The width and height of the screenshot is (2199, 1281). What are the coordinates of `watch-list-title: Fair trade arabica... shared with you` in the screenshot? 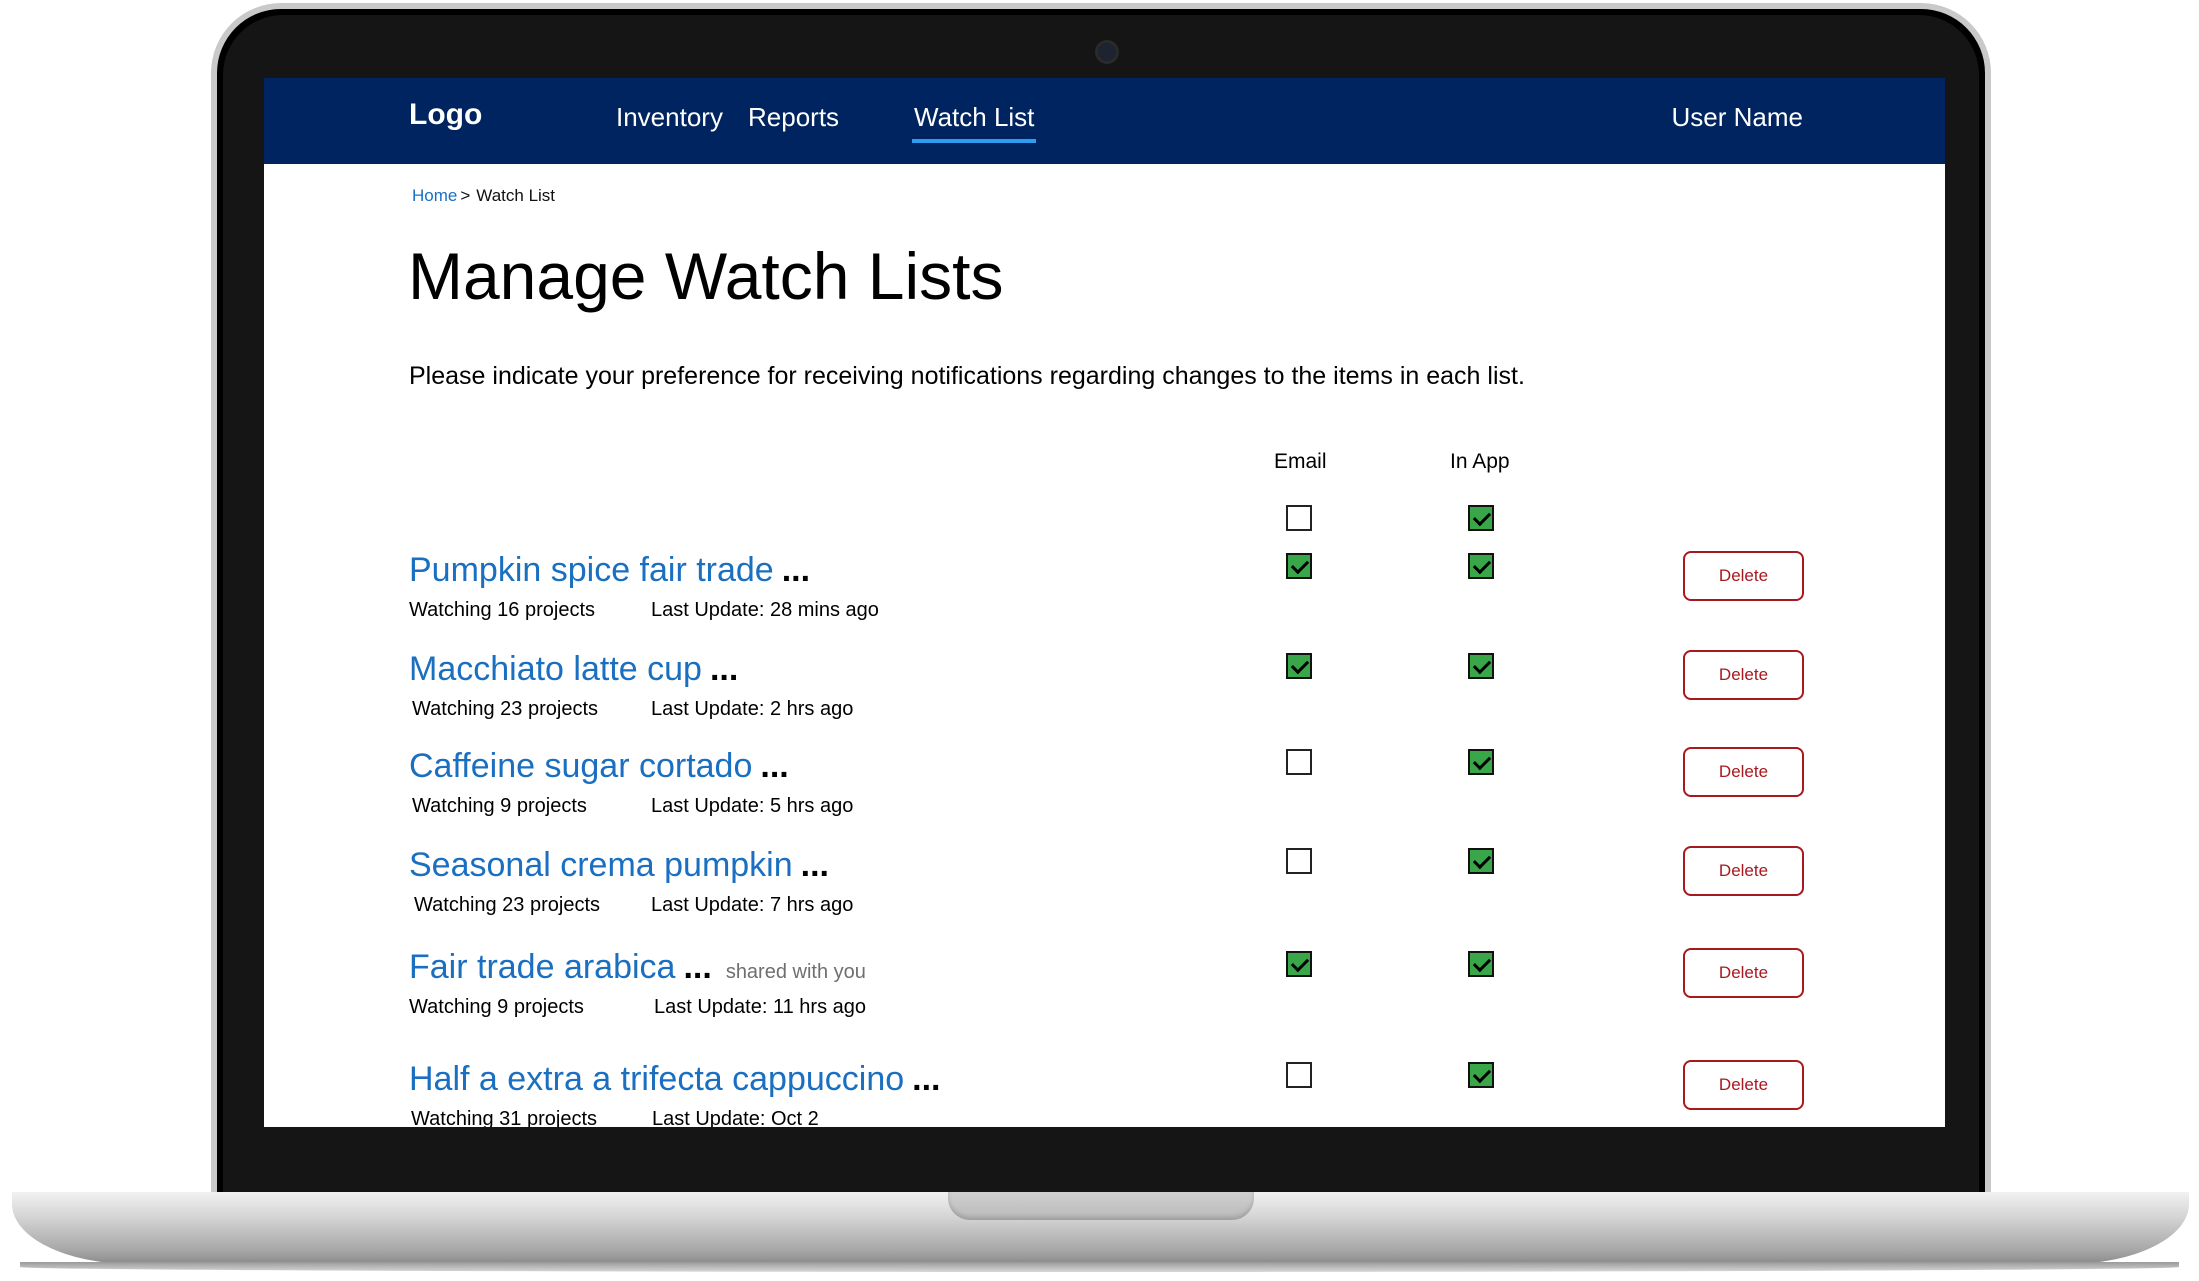 It's located at (637, 967).